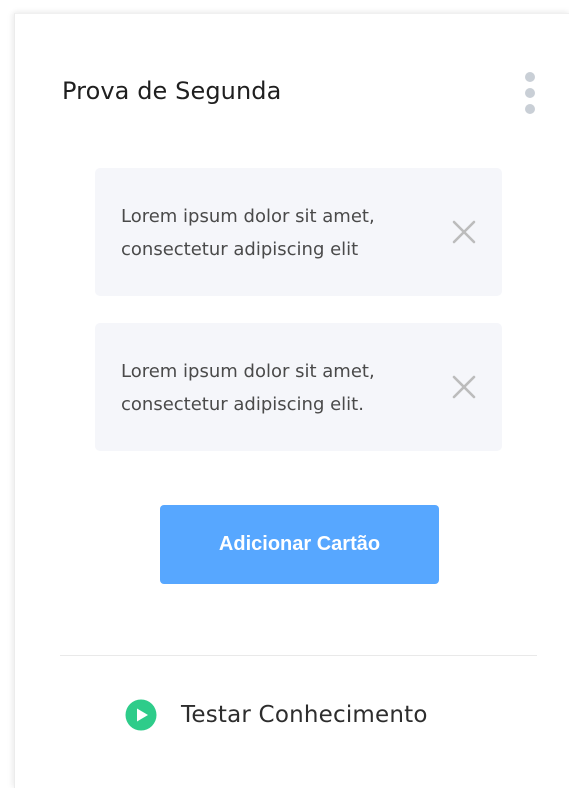 This screenshot has height=788, width=569. I want to click on test-knowledge-label: Testar Conhecimento, so click(304, 715).